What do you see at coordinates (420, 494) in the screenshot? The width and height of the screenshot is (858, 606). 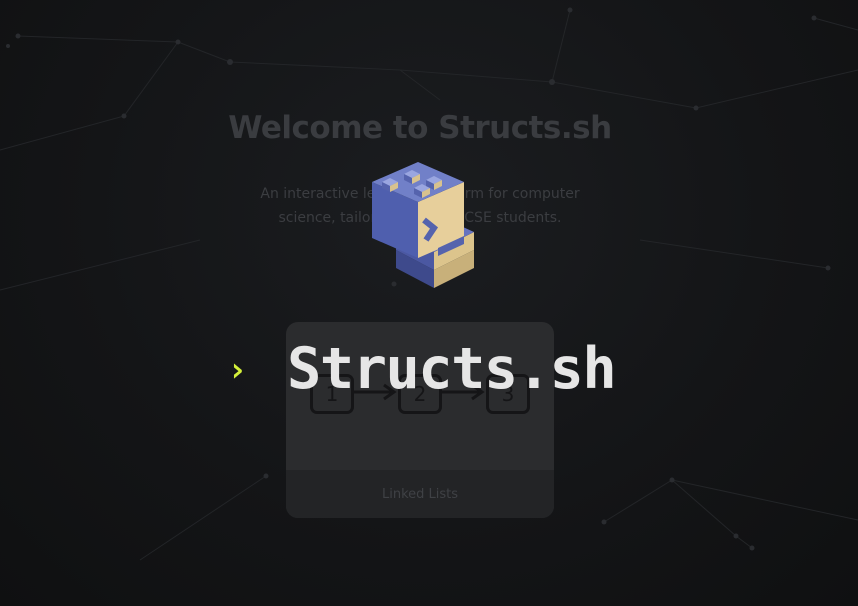 I see `topic-card-label: Linked Lists` at bounding box center [420, 494].